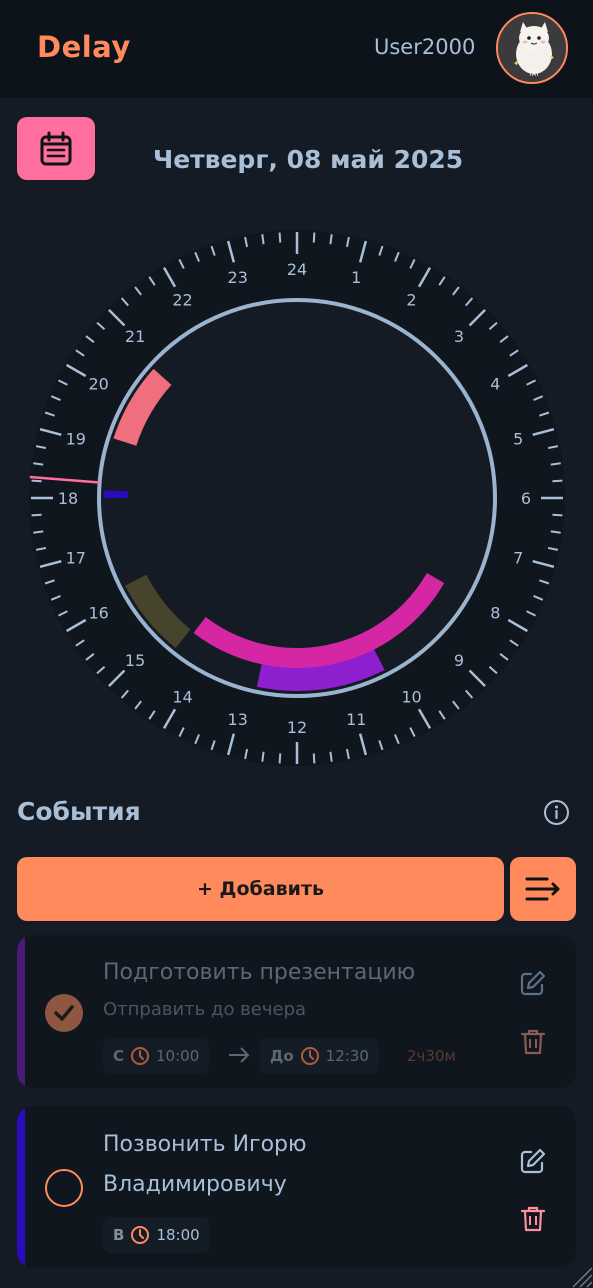 The image size is (593, 1288). I want to click on clock-hour-label: 21, so click(135, 336).